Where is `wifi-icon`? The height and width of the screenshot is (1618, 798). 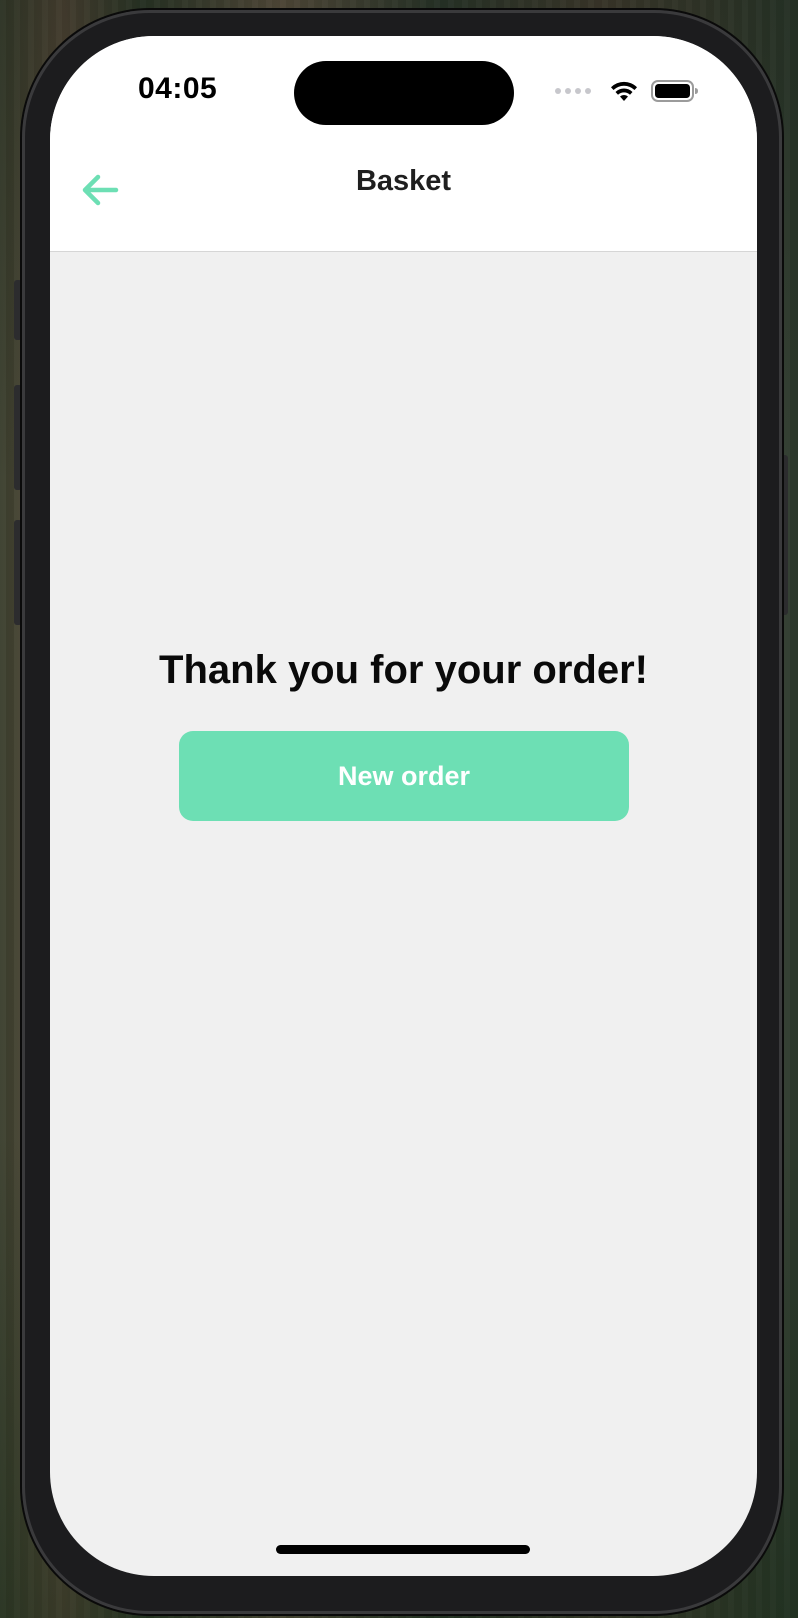
wifi-icon is located at coordinates (624, 91).